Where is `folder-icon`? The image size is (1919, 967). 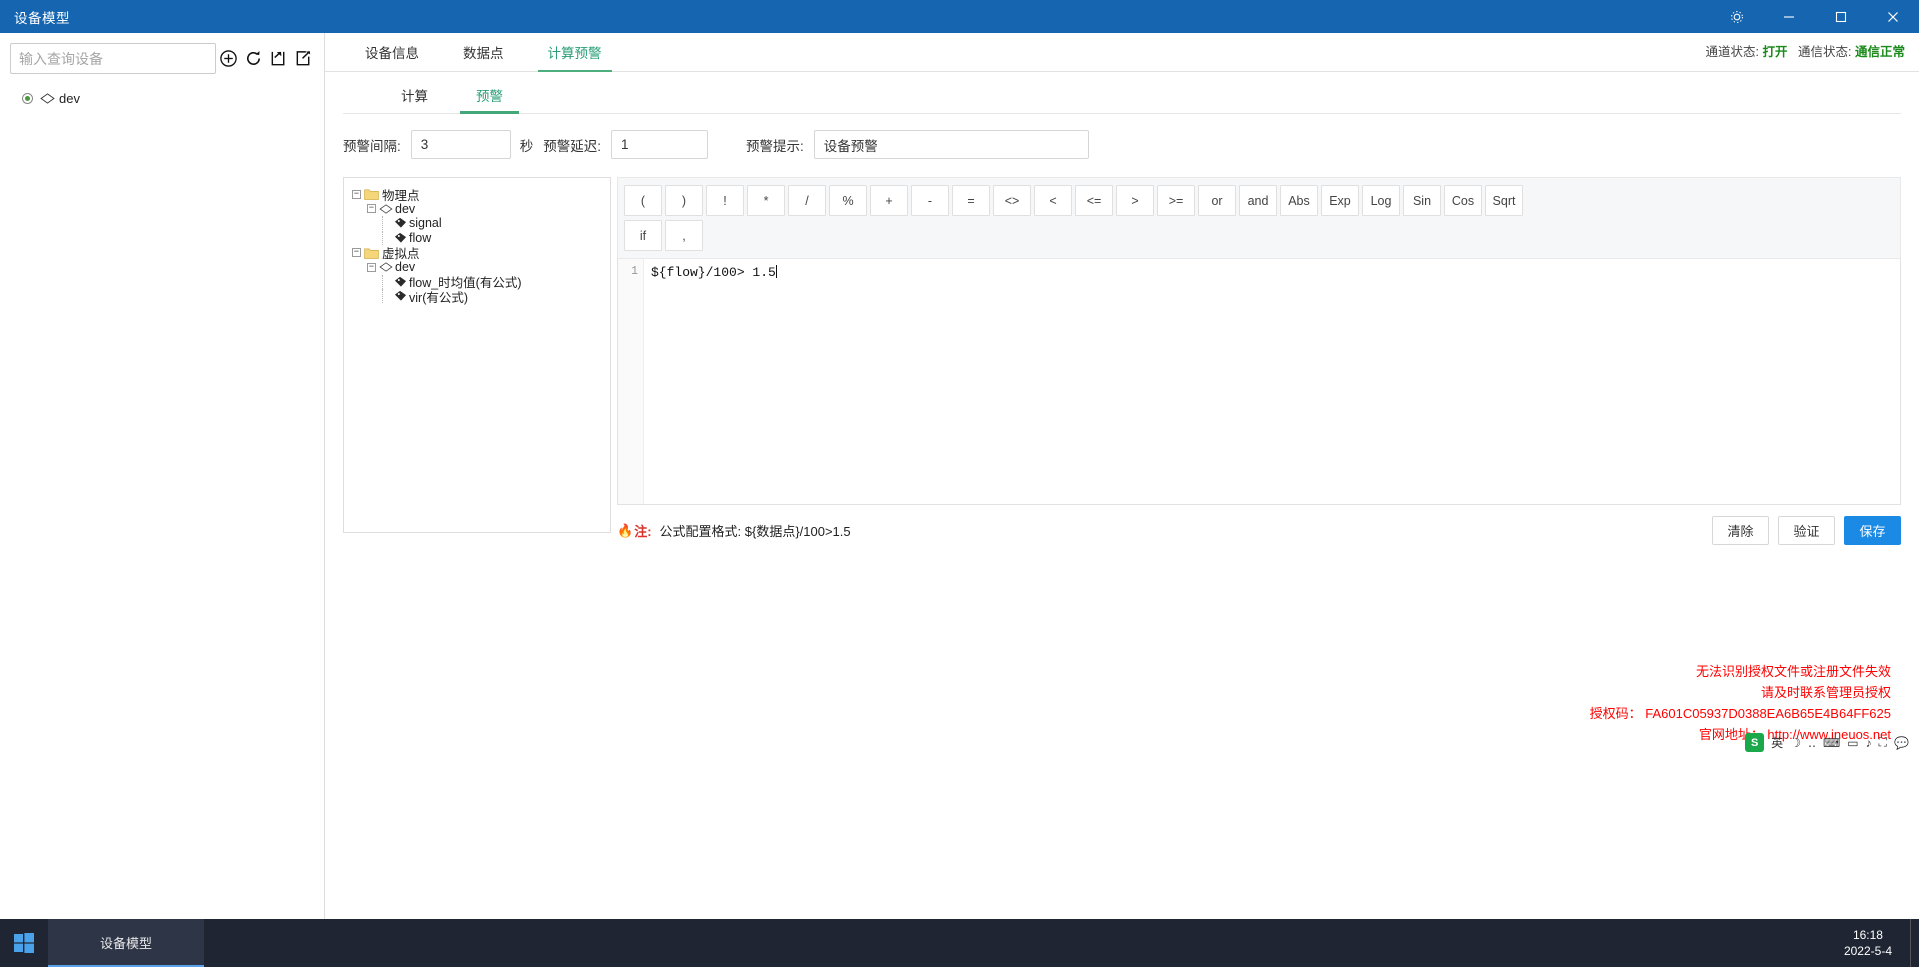
folder-icon is located at coordinates (371, 195).